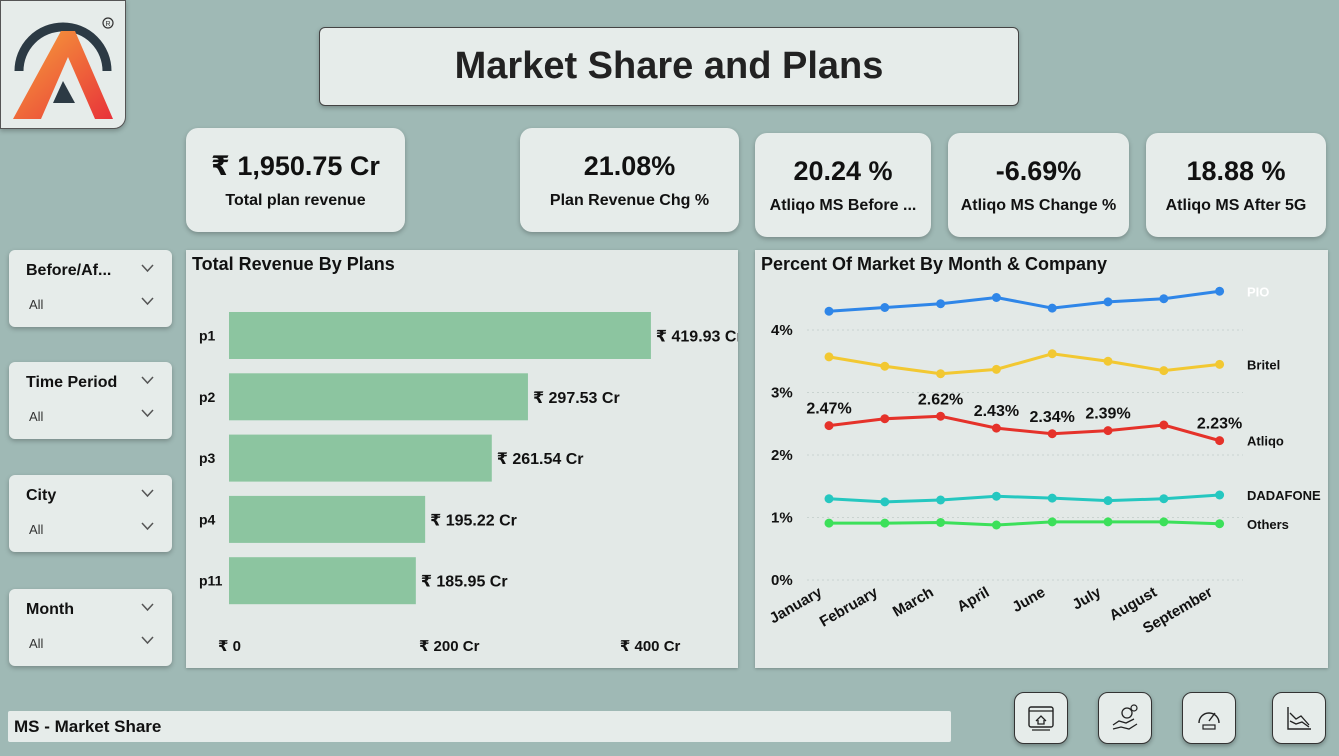 This screenshot has height=756, width=1339. What do you see at coordinates (996, 411) in the screenshot?
I see `data-label: 2.43%` at bounding box center [996, 411].